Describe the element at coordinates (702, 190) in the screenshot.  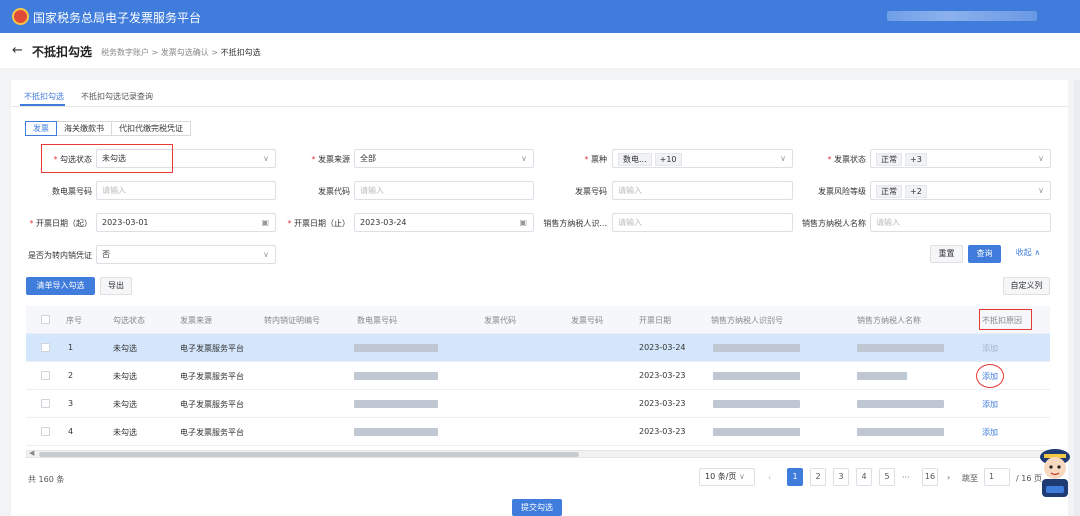
I see `invoice-no-input: 请输入` at that location.